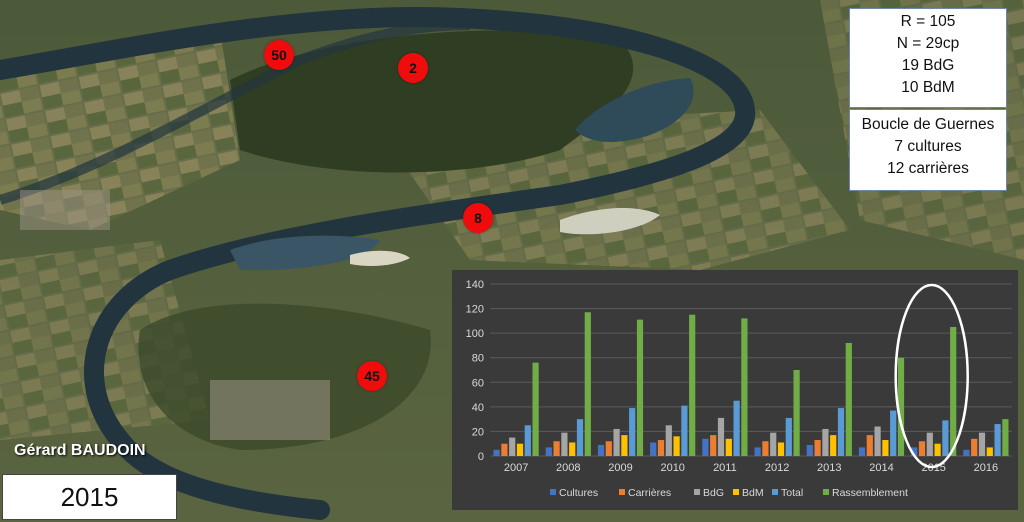  Describe the element at coordinates (1005, 437) in the screenshot. I see `bar-rassemblement-2016` at that location.